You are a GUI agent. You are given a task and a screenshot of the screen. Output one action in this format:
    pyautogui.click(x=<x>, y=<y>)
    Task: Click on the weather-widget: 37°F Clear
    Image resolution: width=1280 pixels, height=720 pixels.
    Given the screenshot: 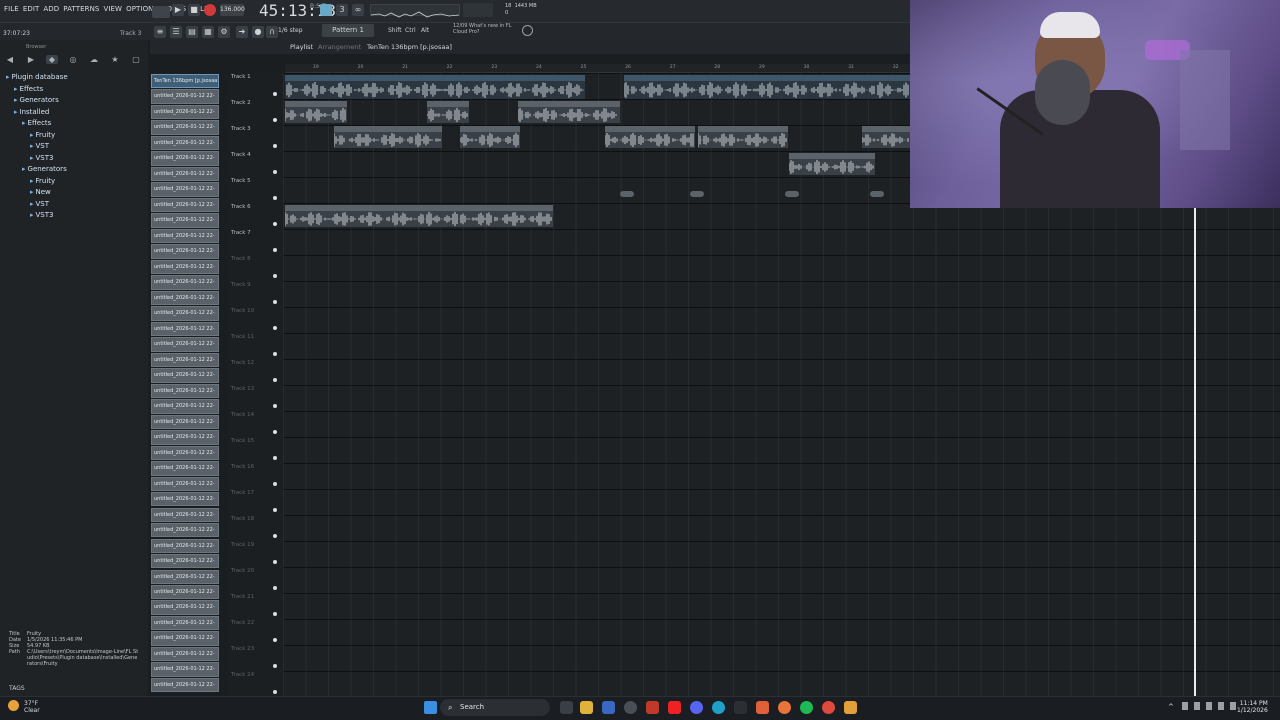 What is the action you would take?
    pyautogui.click(x=32, y=707)
    